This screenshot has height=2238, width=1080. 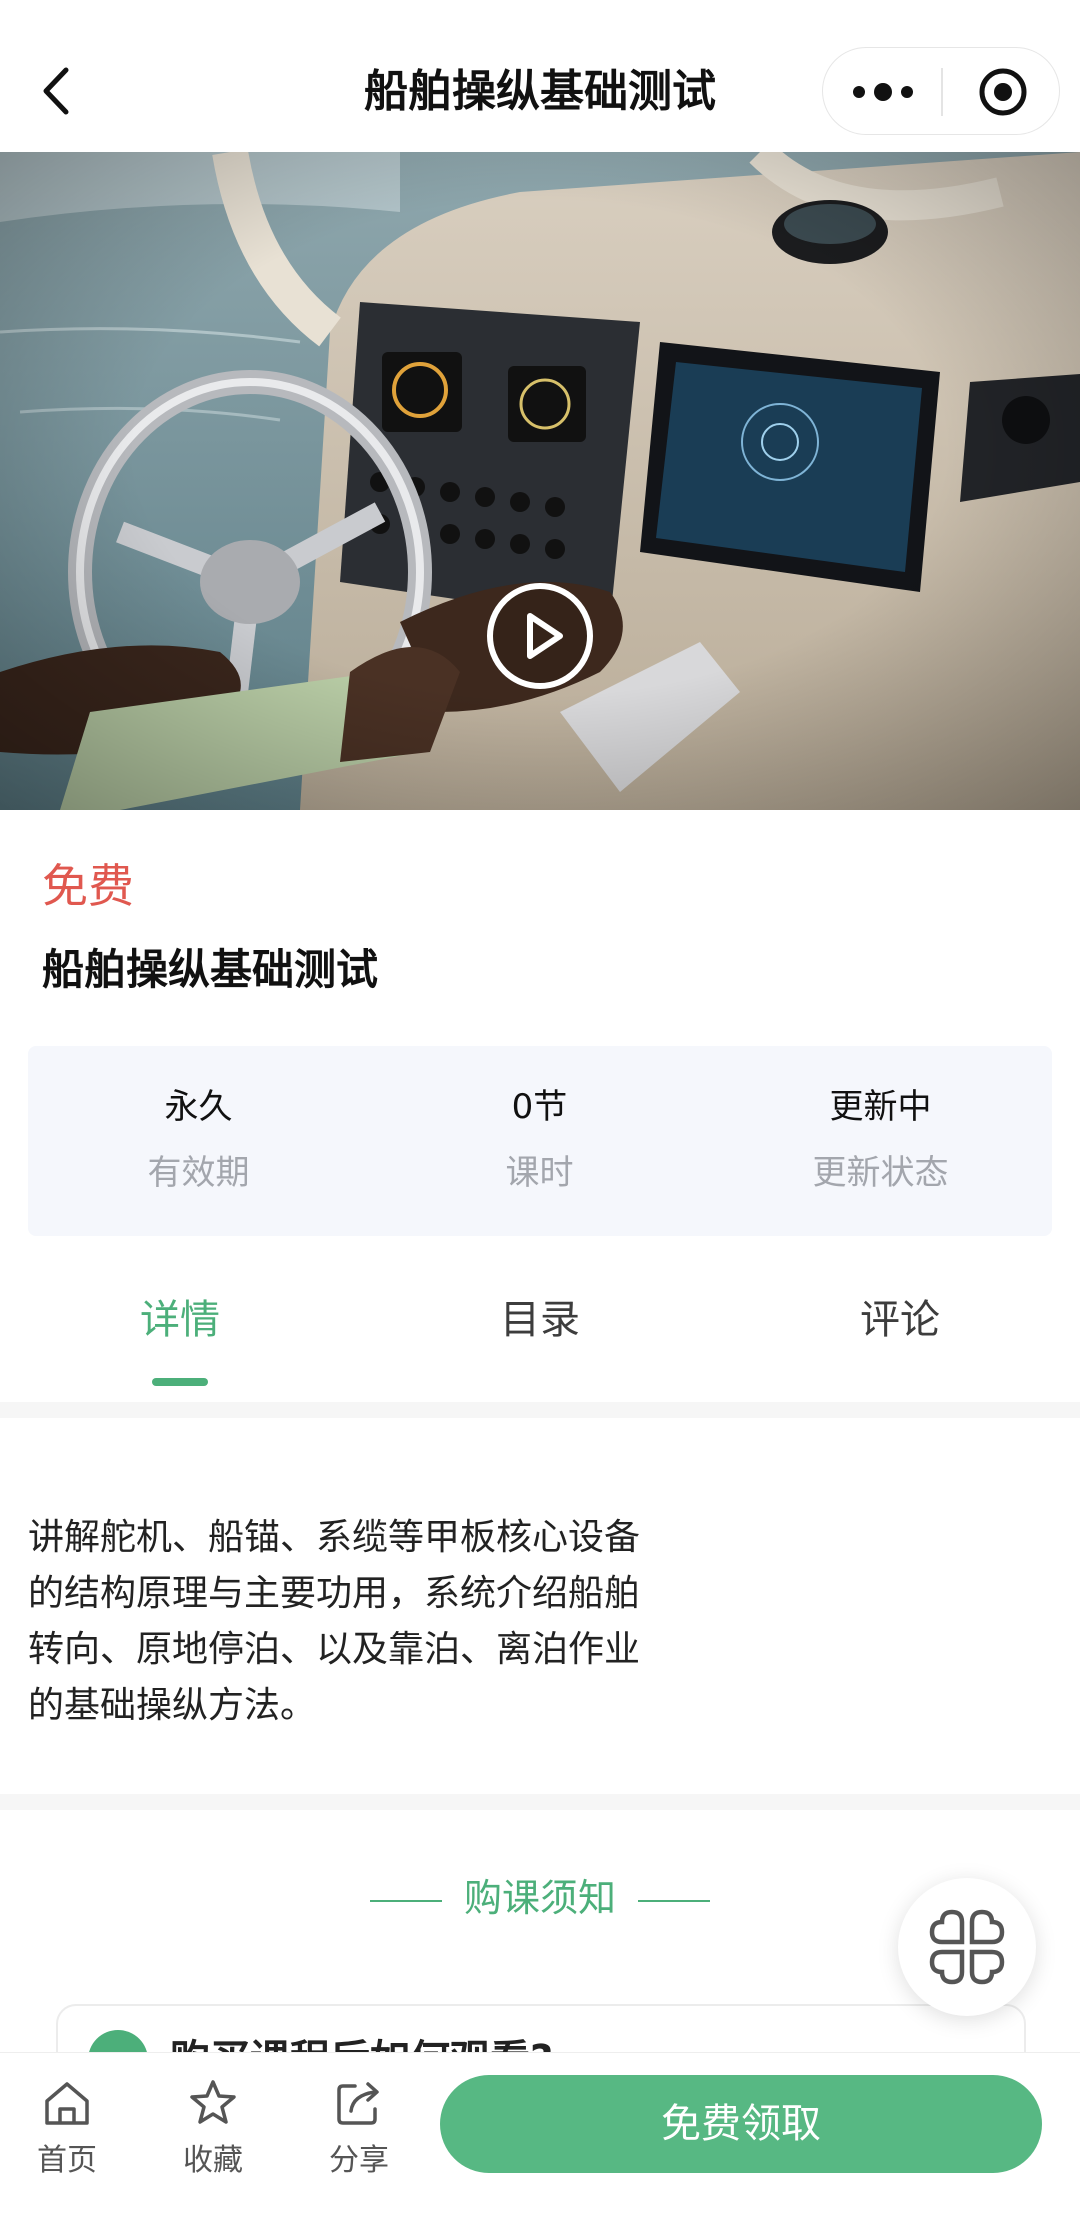 I want to click on stat-label: 课时, so click(x=539, y=1173).